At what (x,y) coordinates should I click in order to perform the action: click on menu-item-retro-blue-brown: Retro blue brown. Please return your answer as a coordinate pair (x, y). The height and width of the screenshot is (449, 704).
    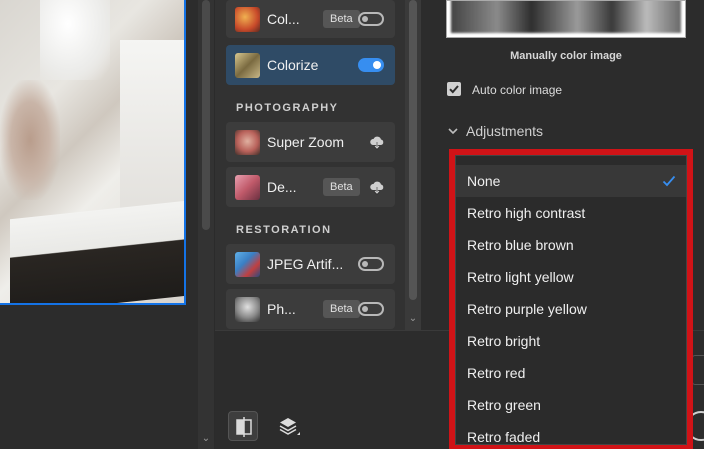
    Looking at the image, I should click on (571, 245).